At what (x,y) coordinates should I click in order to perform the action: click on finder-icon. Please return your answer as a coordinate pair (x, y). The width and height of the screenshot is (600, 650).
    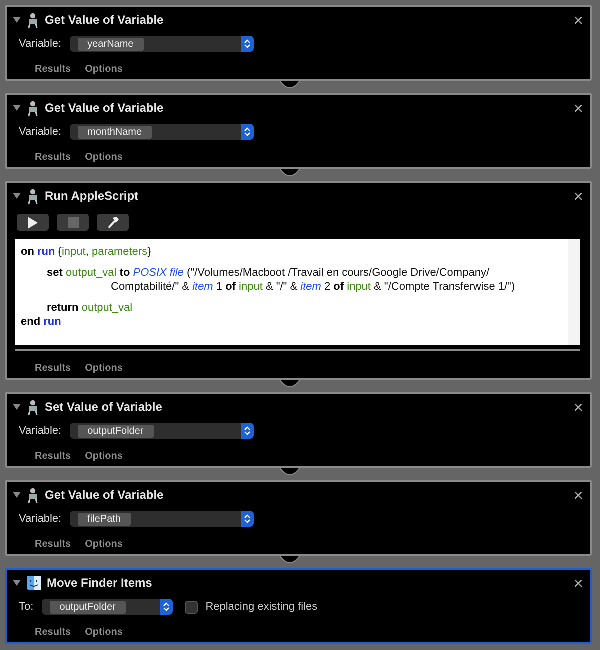
    Looking at the image, I should click on (34, 583).